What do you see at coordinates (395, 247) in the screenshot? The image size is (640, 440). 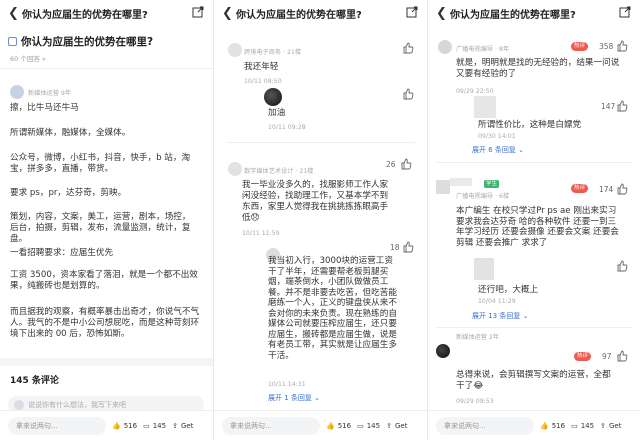 I see `like-count: 18` at bounding box center [395, 247].